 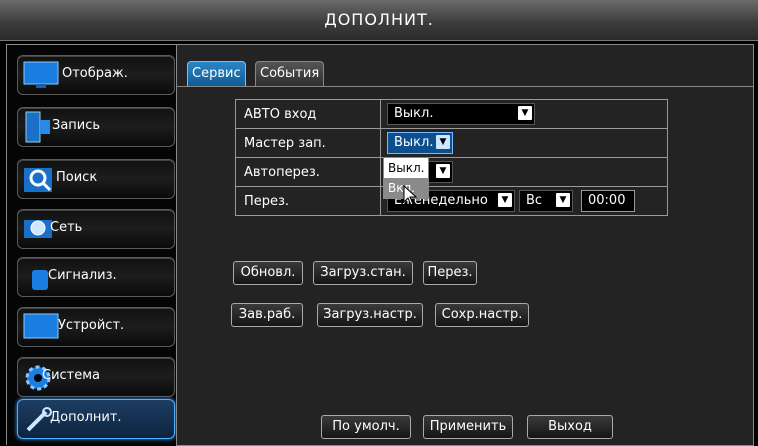 I want to click on default-button: По умолч., so click(x=366, y=427).